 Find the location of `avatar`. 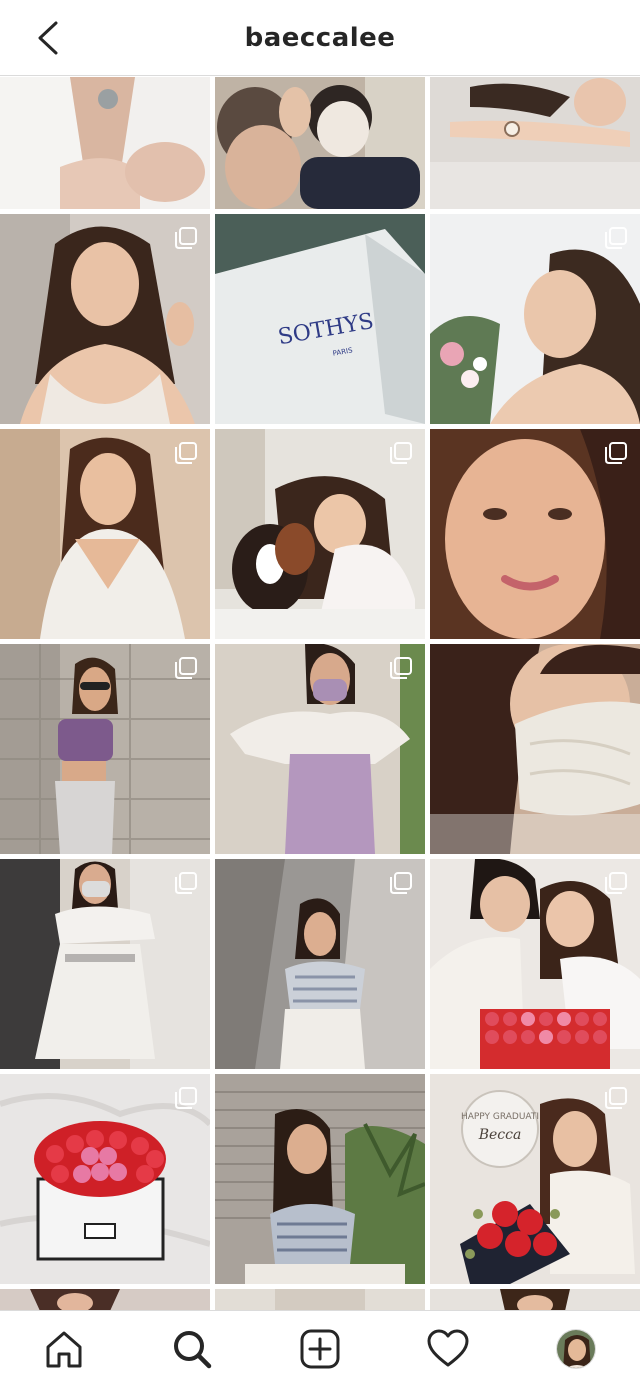

avatar is located at coordinates (576, 1349).